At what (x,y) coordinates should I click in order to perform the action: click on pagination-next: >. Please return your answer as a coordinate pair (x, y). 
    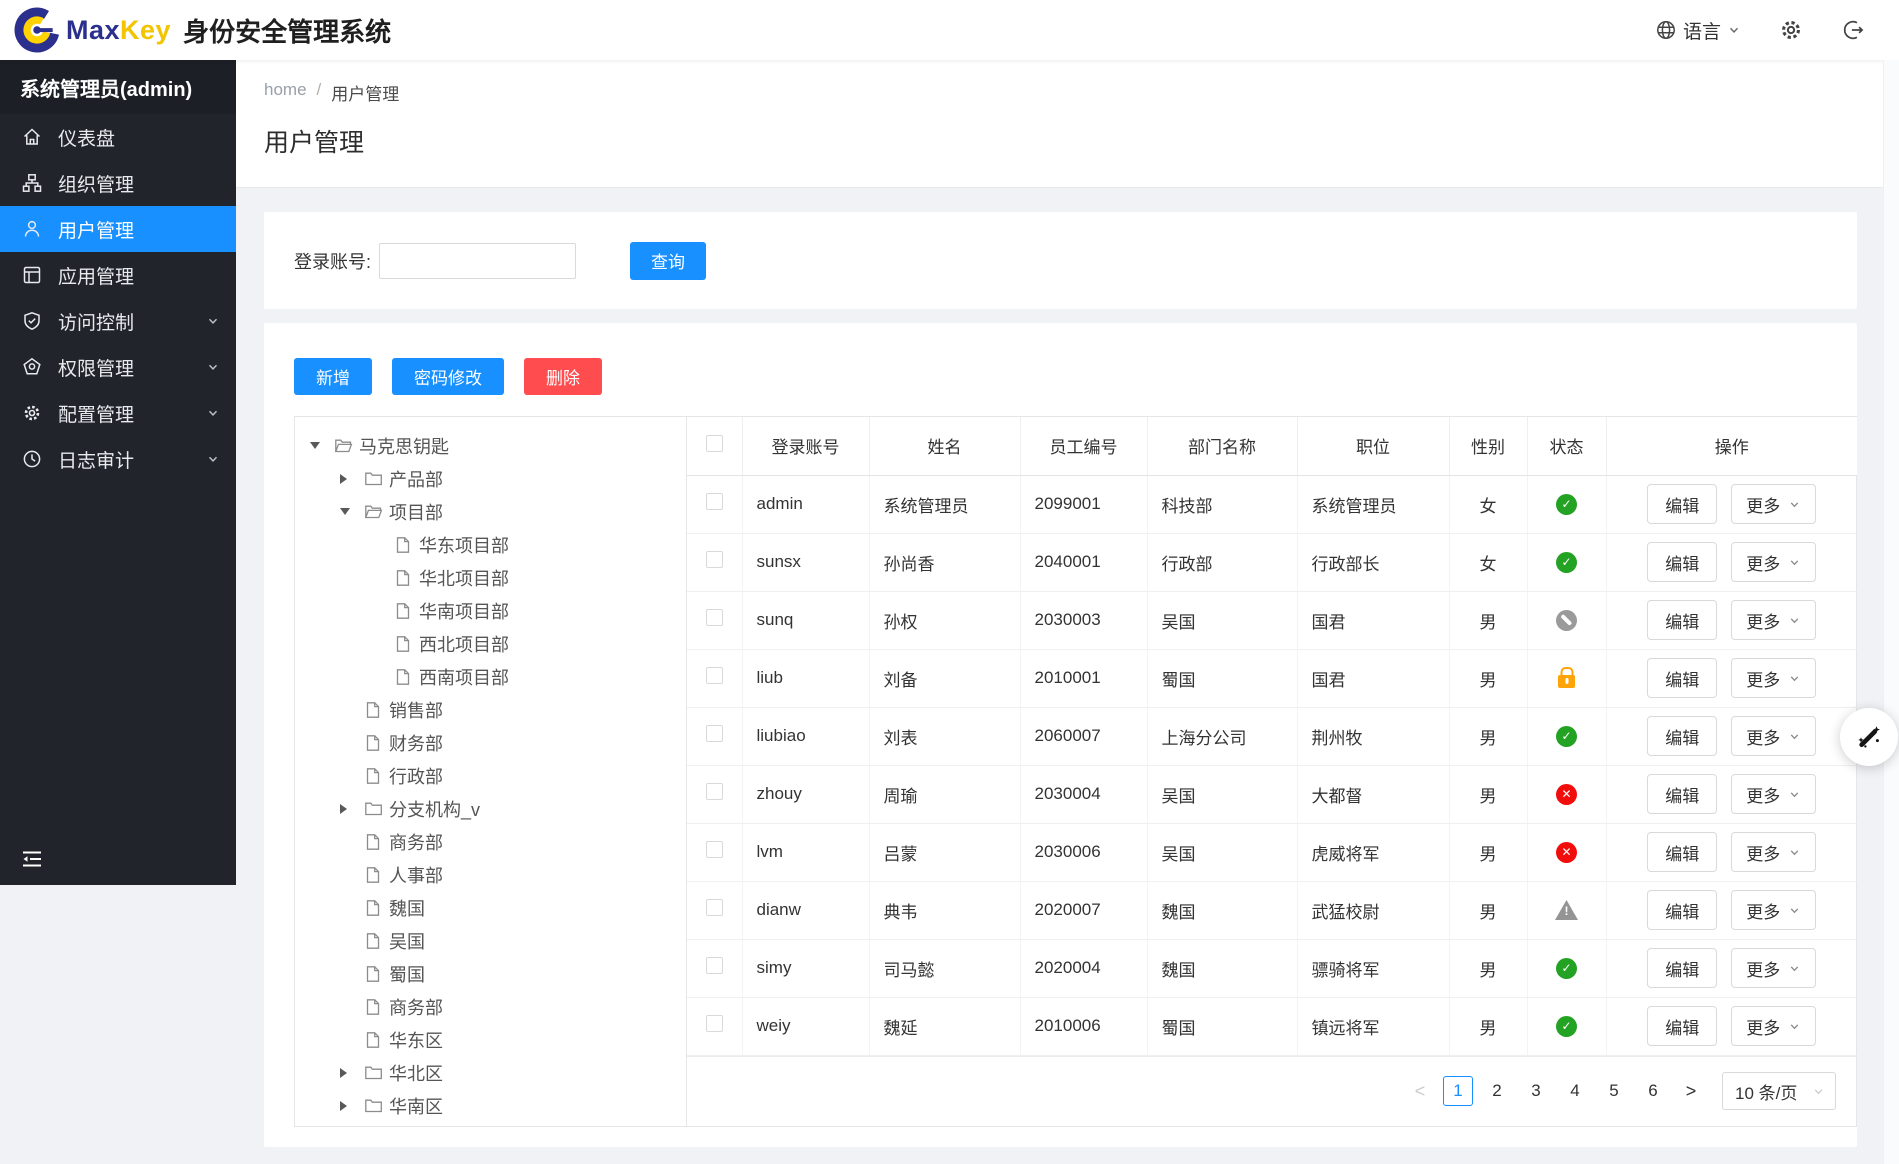
    Looking at the image, I should click on (1691, 1091).